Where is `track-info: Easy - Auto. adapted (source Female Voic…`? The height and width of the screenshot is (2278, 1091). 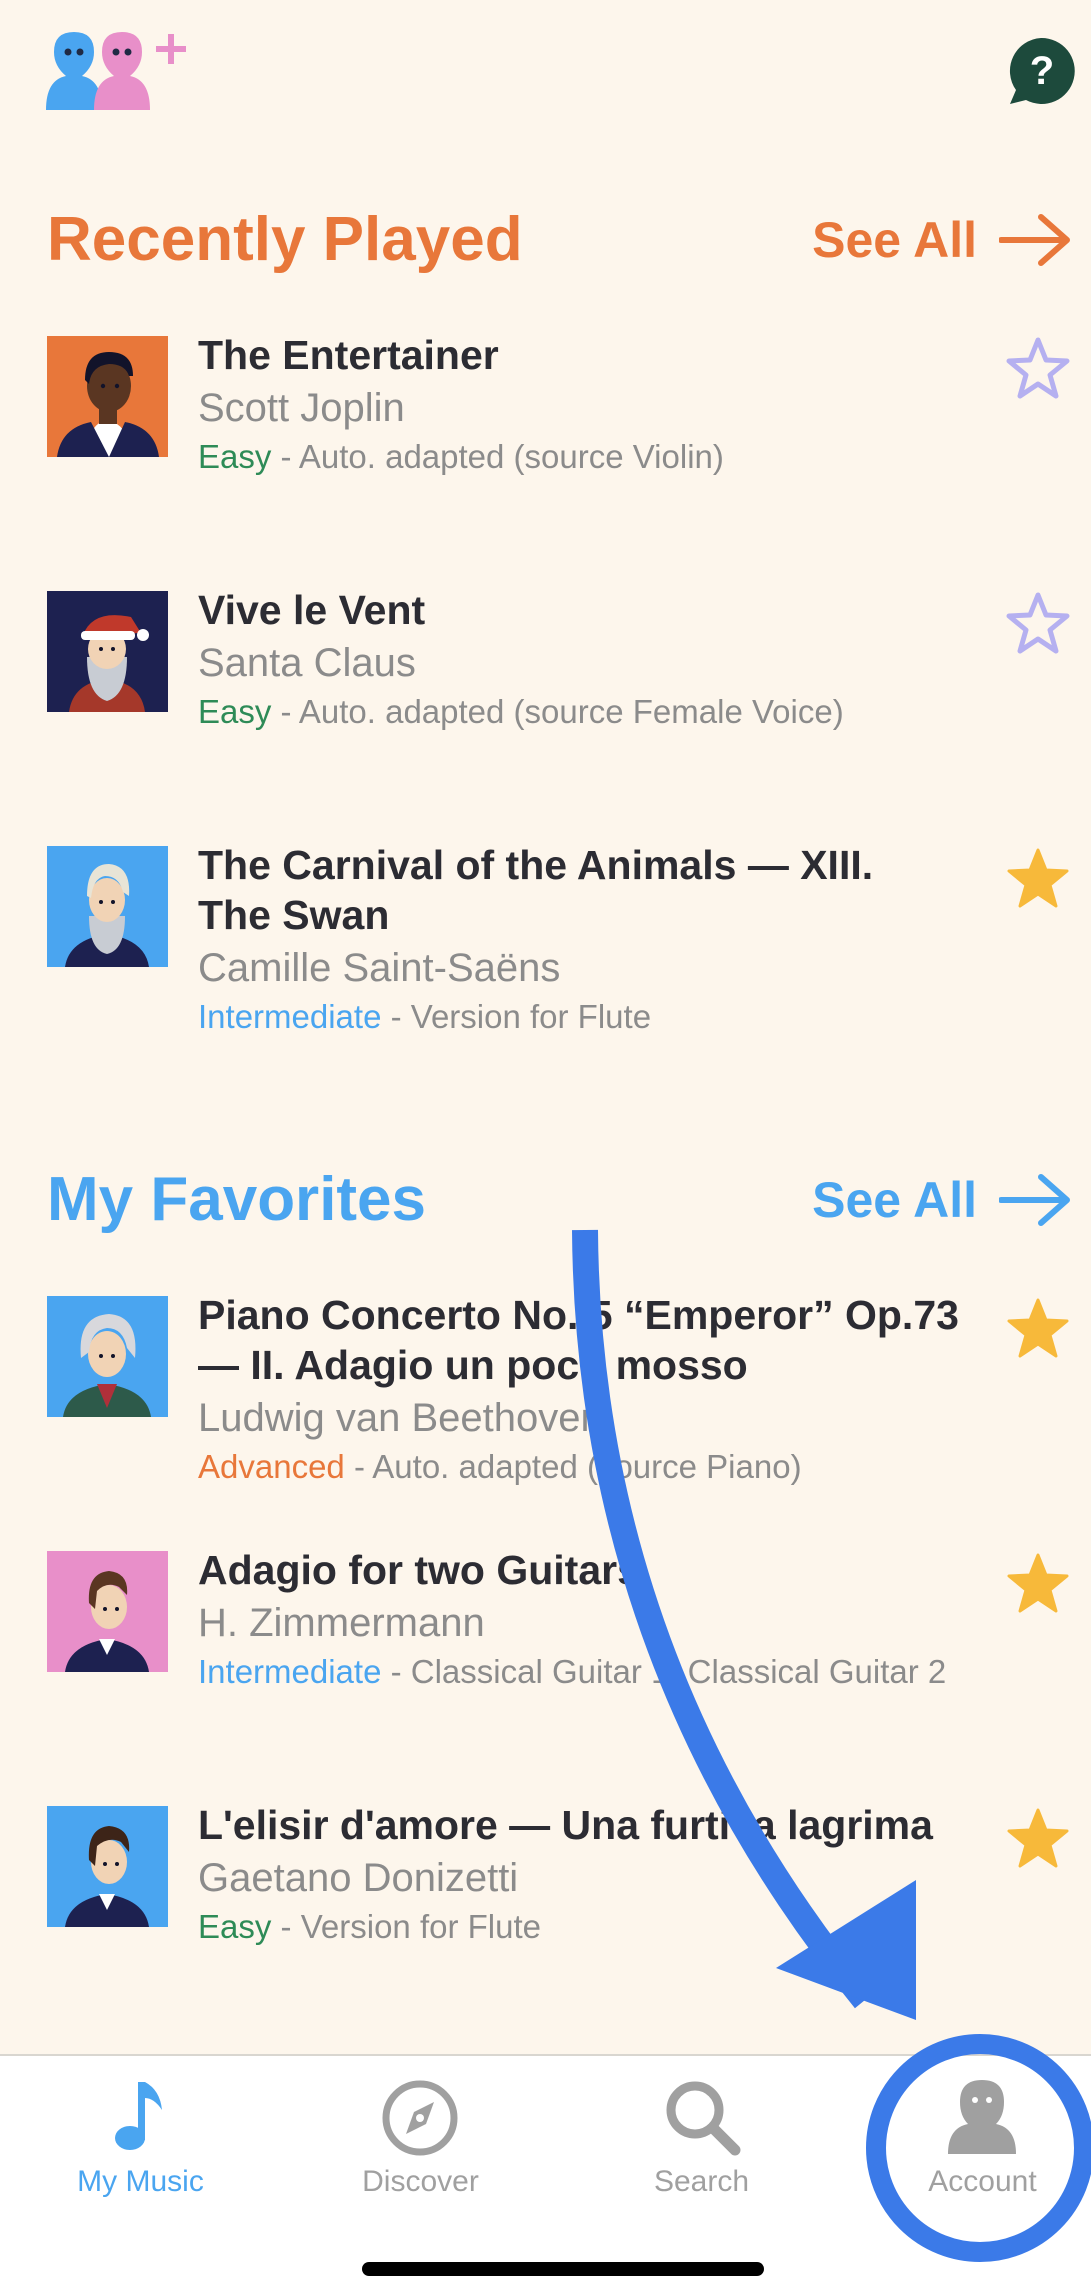 track-info: Easy - Auto. adapted (source Female Voic… is located at coordinates (613, 712).